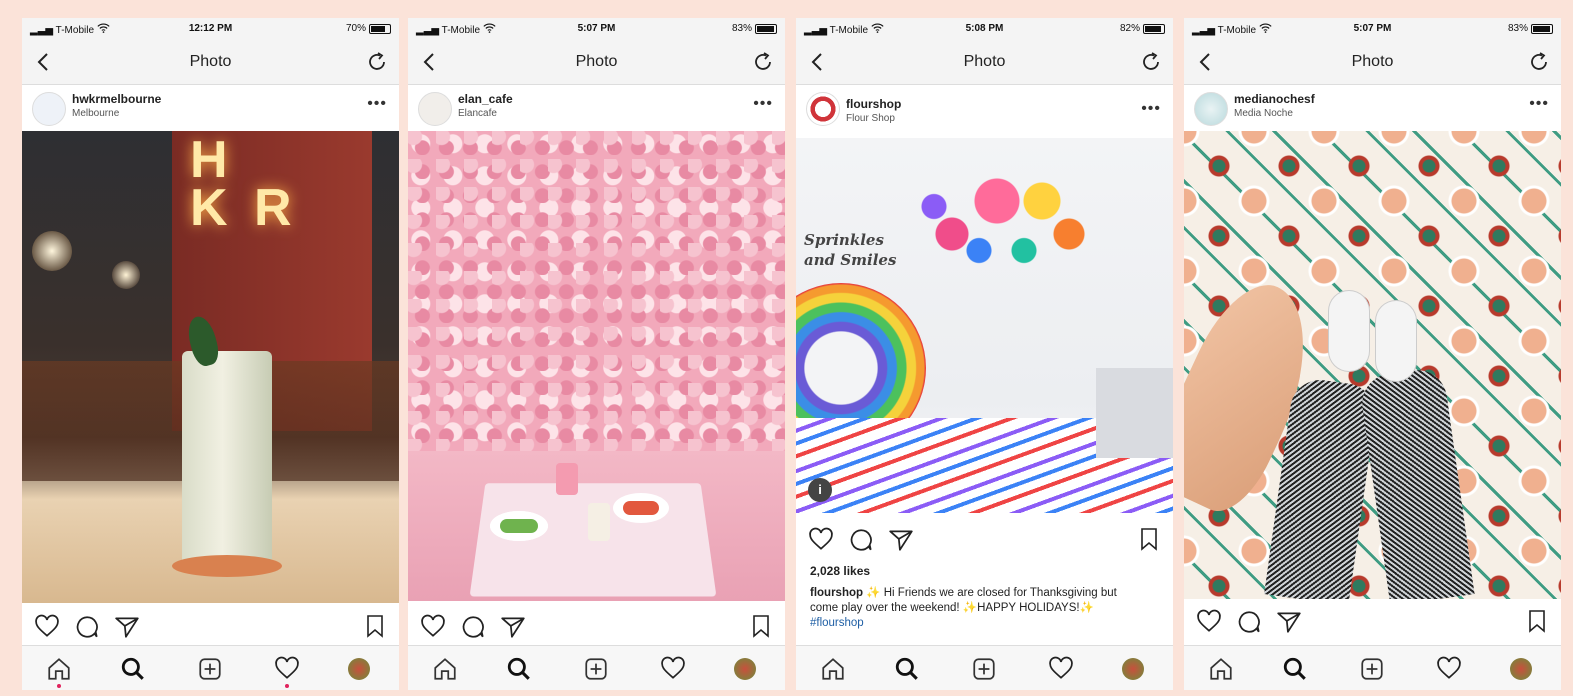 The width and height of the screenshot is (1573, 696). What do you see at coordinates (477, 113) in the screenshot?
I see `post-location: Elancafe` at bounding box center [477, 113].